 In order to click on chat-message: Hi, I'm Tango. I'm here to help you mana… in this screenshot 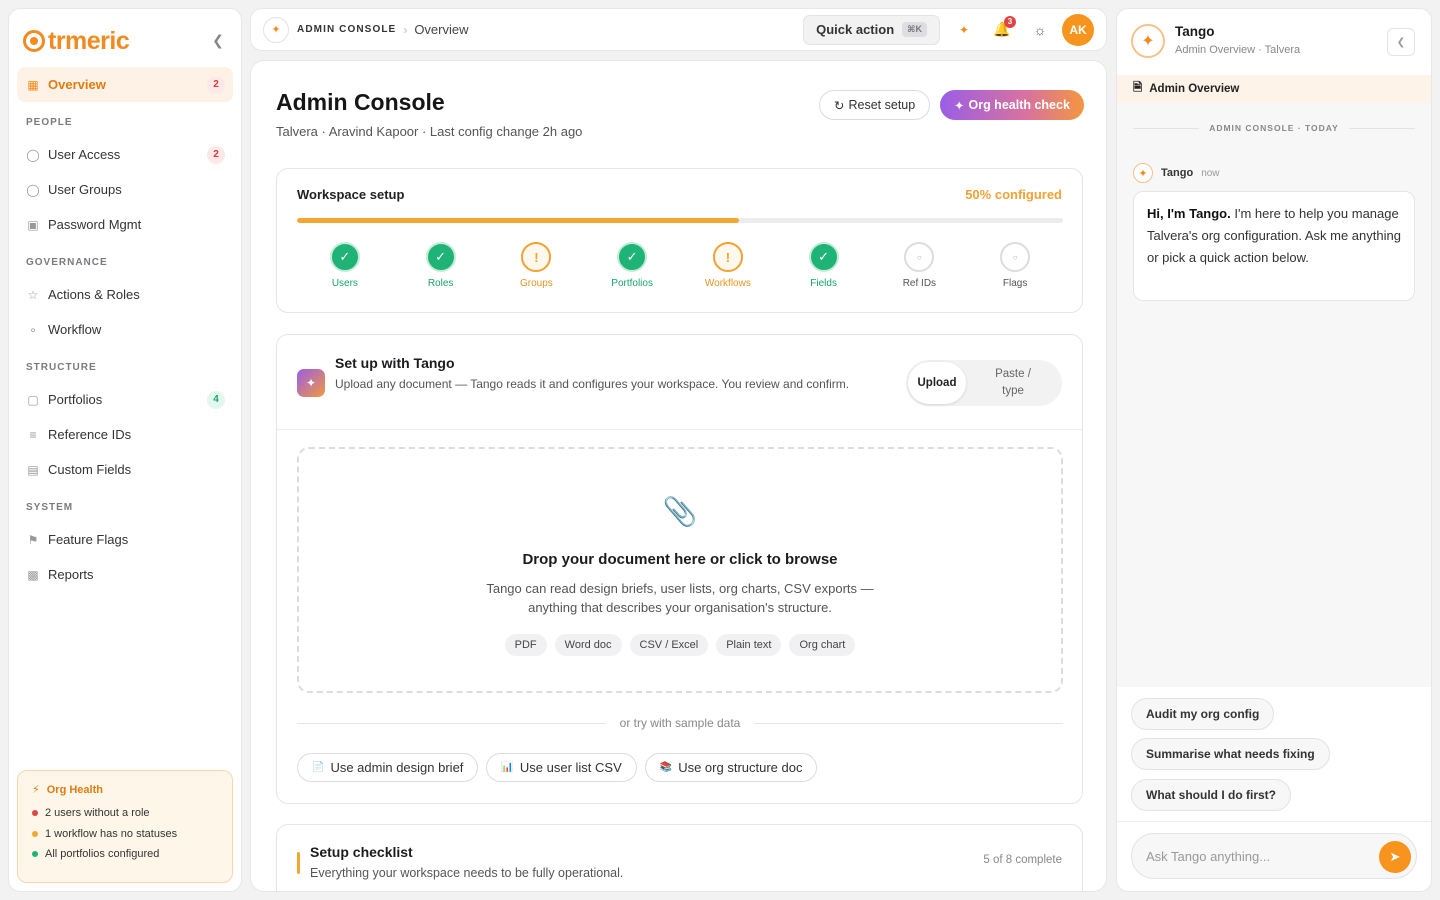, I will do `click(1274, 246)`.